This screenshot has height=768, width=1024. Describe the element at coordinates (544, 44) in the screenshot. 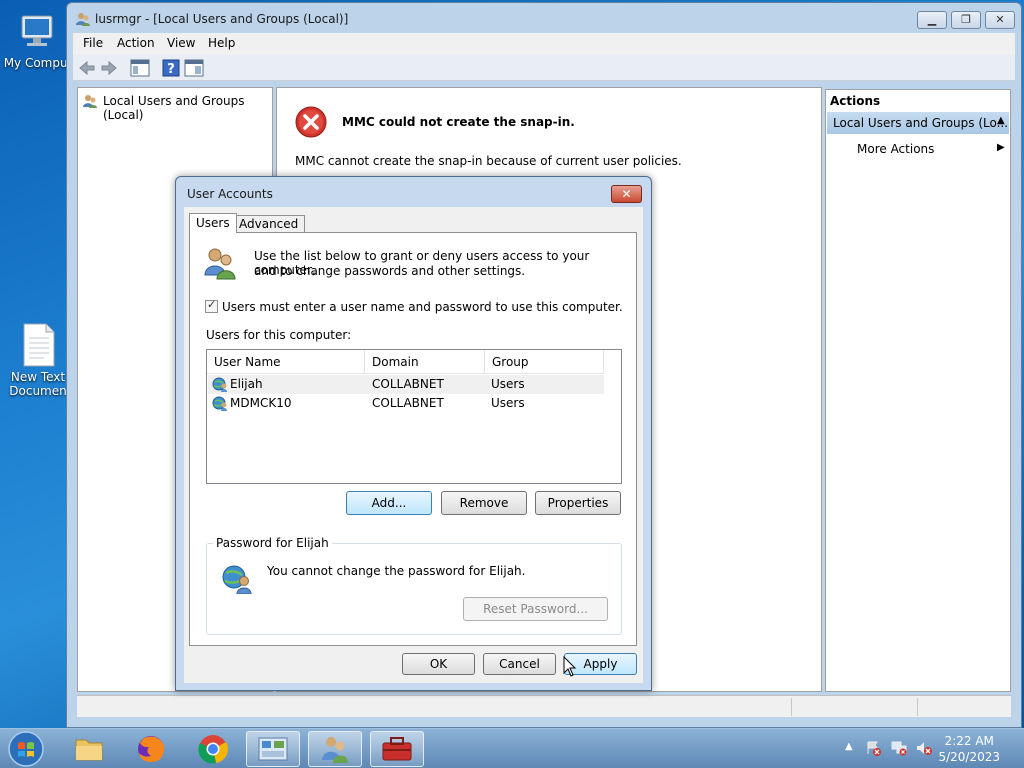

I see `menu-bar: File Action View Help` at that location.